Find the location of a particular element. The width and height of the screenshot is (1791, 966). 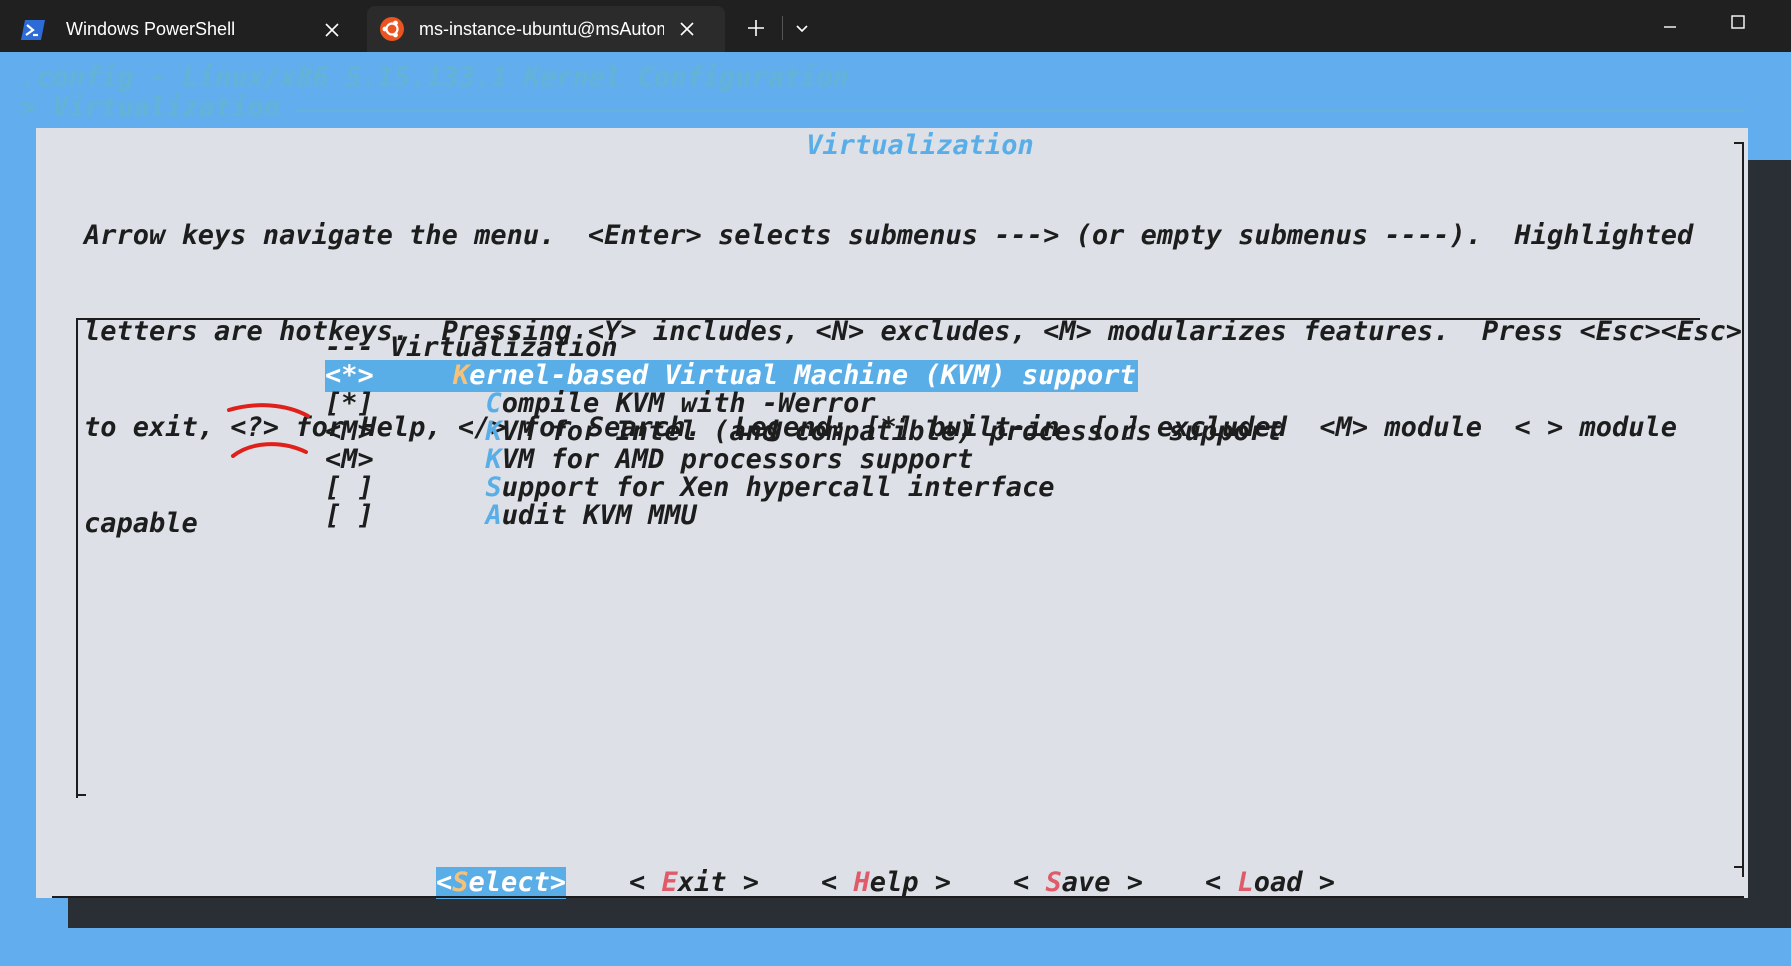

menu-item-audit-kvm-mmu: [ ] Audit KVM MMU is located at coordinates (511, 516).